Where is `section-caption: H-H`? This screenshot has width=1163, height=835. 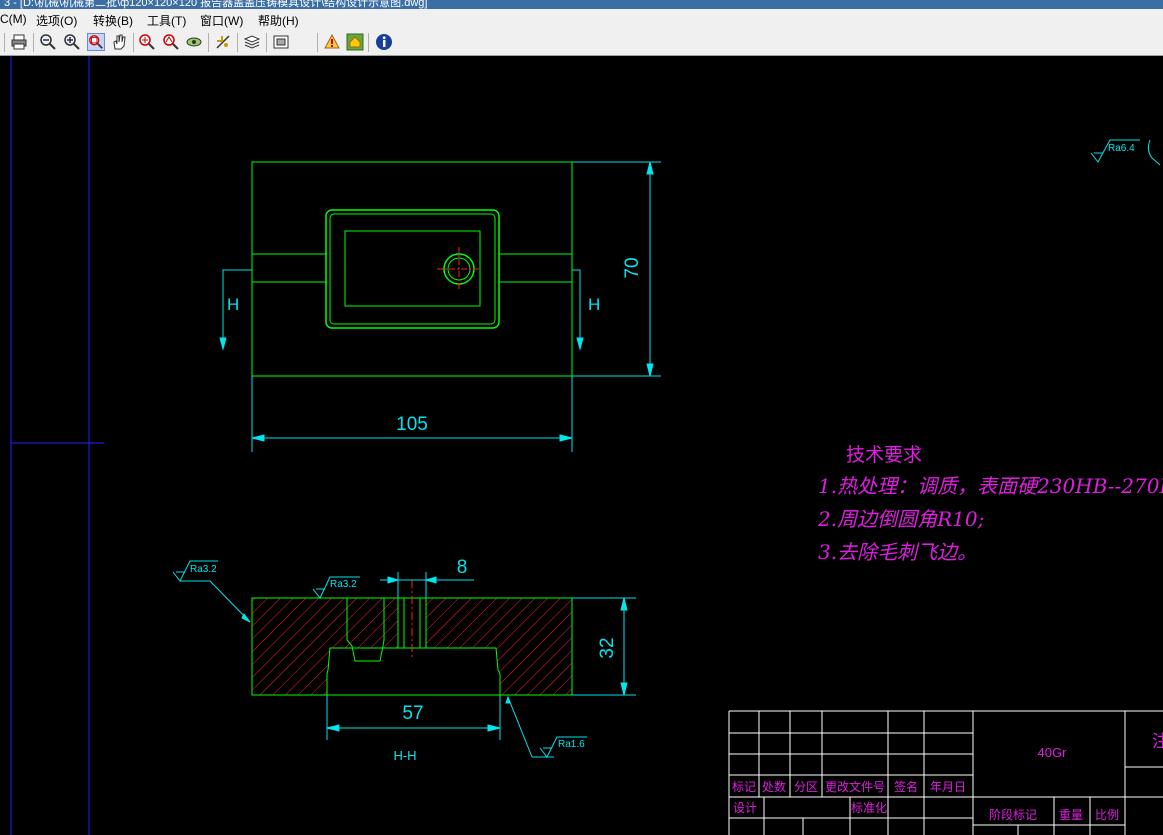
section-caption: H-H is located at coordinates (404, 755).